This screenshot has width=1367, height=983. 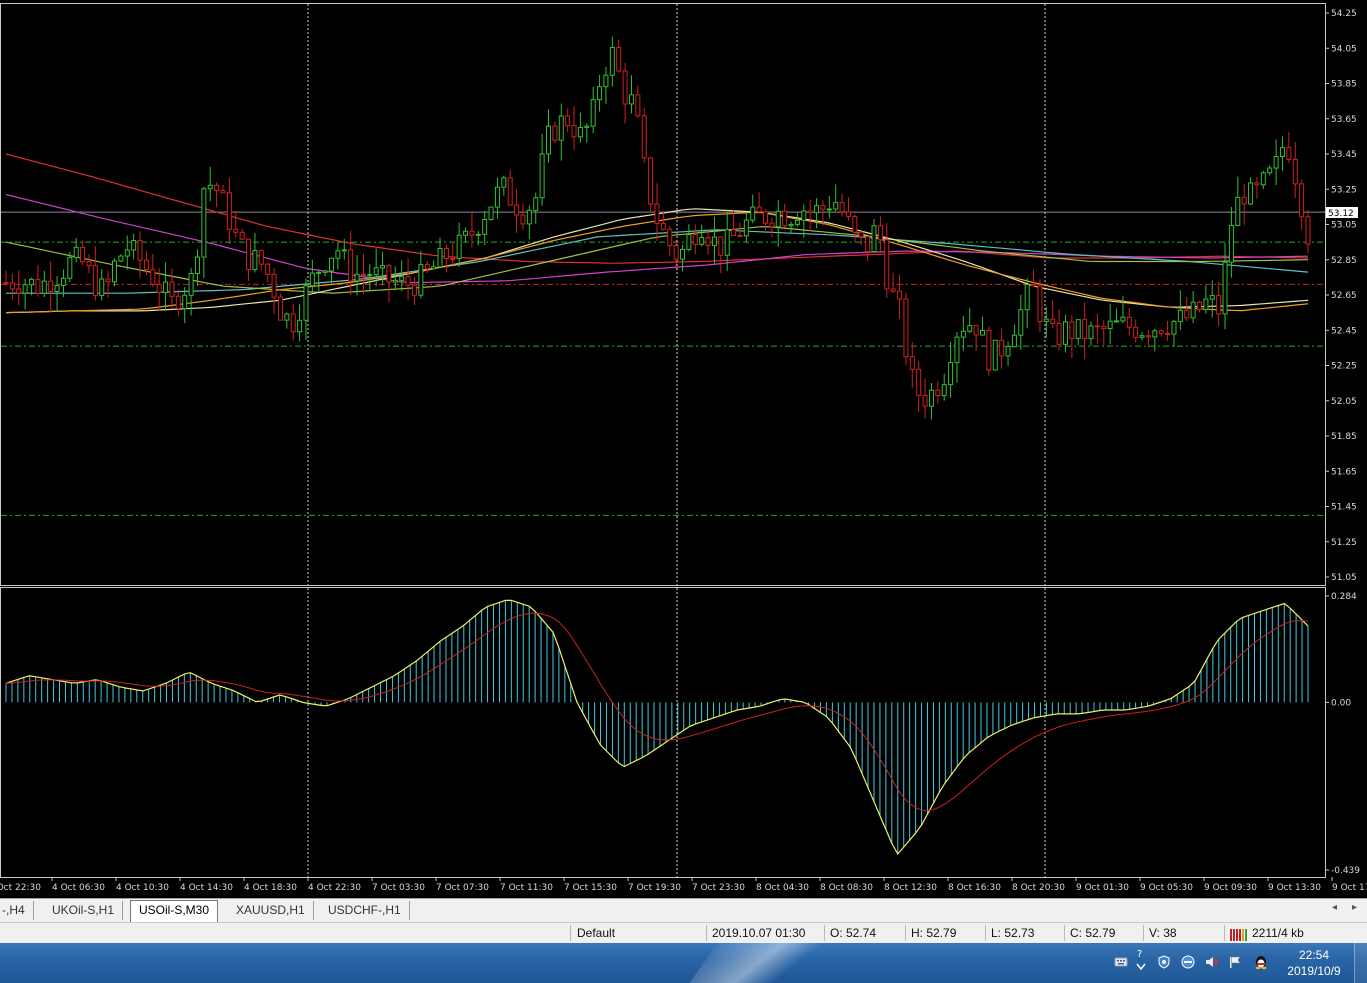 I want to click on tab-usdchf-h1: USDCHF-,H1, so click(x=365, y=910).